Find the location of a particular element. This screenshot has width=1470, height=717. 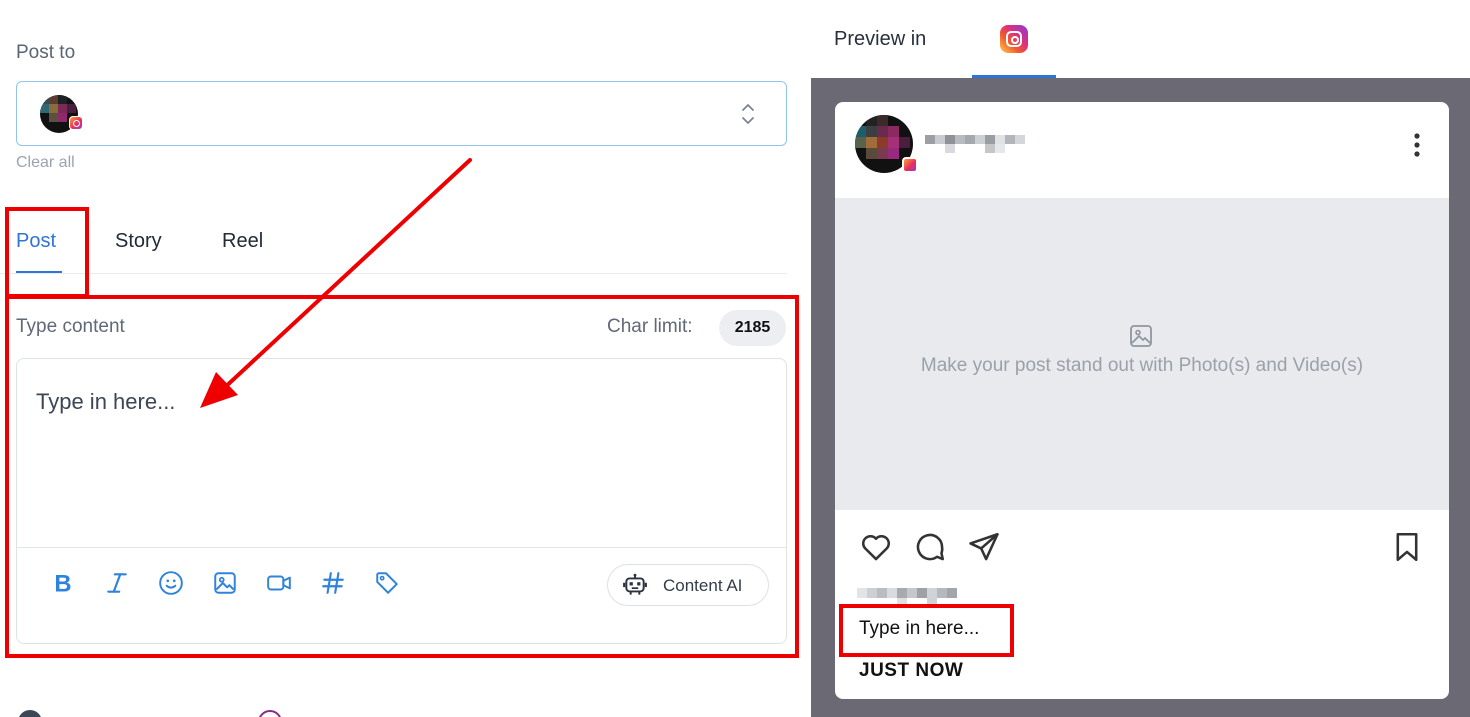

bookmark-icon is located at coordinates (1407, 547).